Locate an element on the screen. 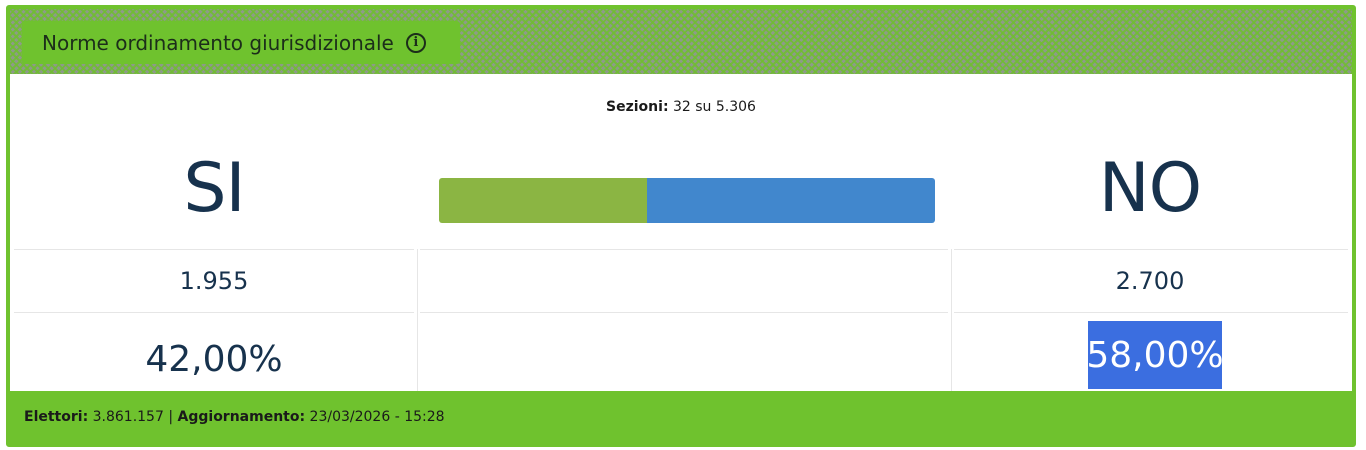  column-divider is located at coordinates (417, 324).